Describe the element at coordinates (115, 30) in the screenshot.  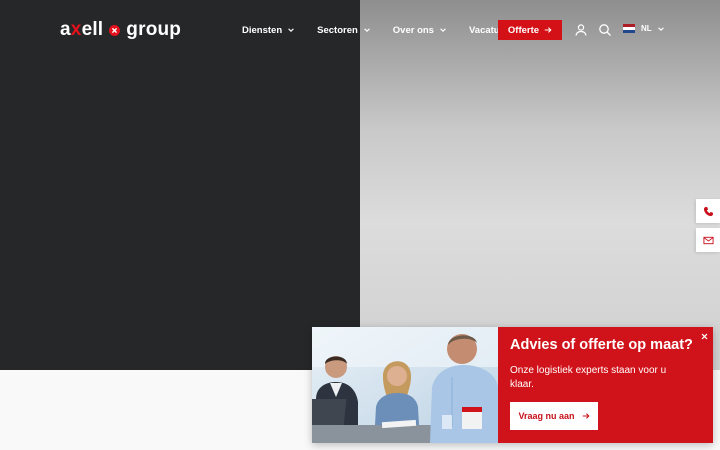
I see `logo-mark-icon` at that location.